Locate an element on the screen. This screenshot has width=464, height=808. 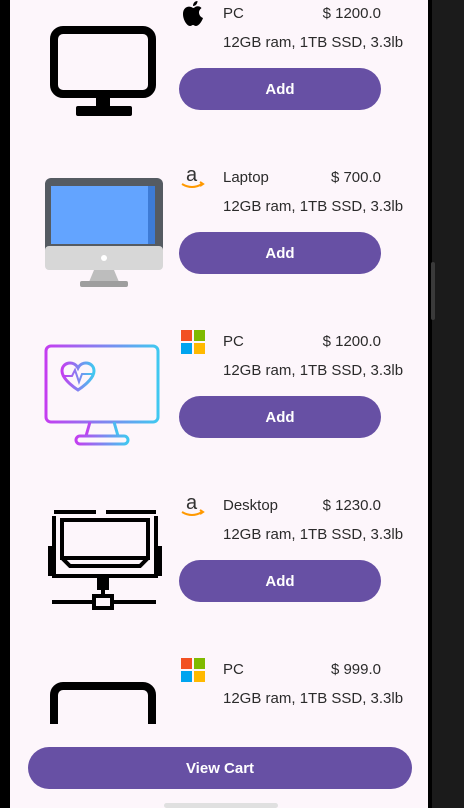
desktop-network-icon is located at coordinates (105, 560).